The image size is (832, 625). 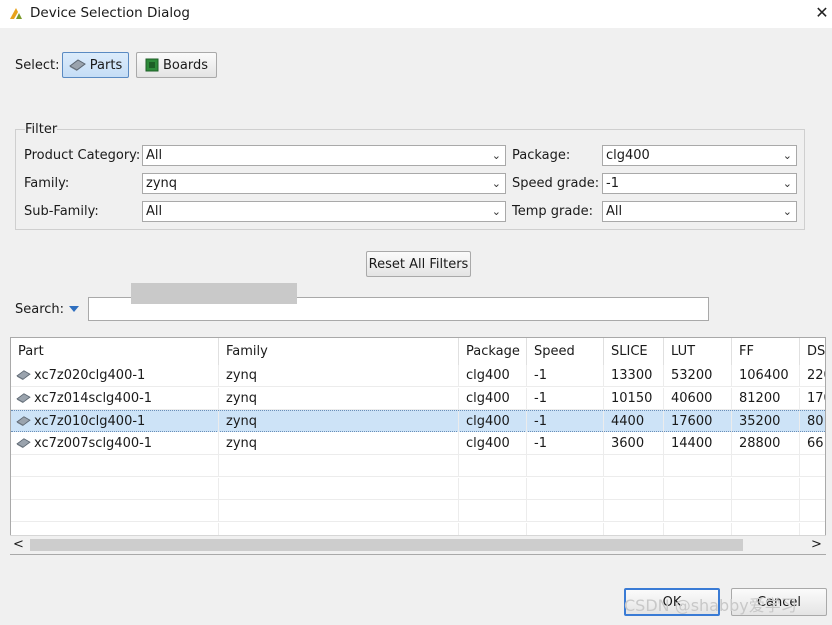 What do you see at coordinates (154, 155) in the screenshot?
I see `product-category-value: All` at bounding box center [154, 155].